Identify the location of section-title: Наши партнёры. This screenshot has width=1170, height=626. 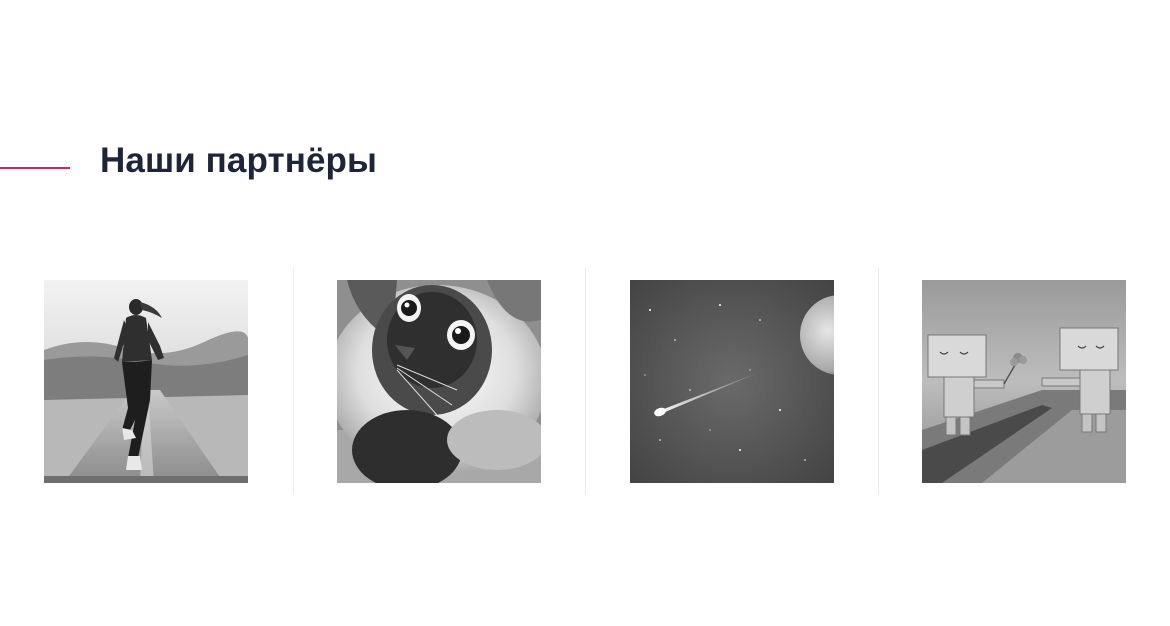
(238, 160).